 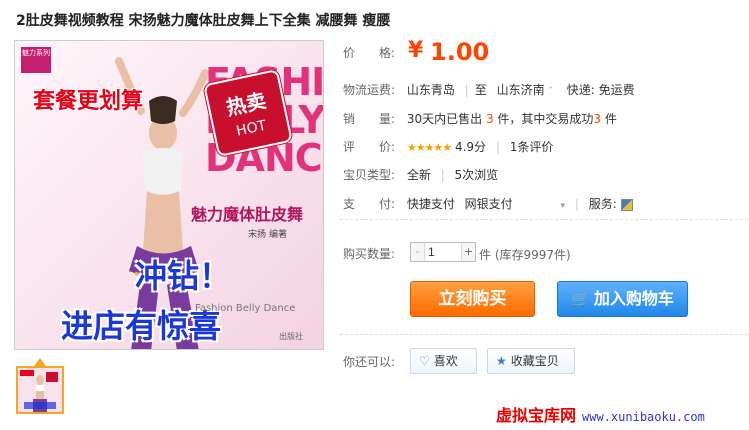 What do you see at coordinates (476, 175) in the screenshot?
I see `view-count: 5次浏览` at bounding box center [476, 175].